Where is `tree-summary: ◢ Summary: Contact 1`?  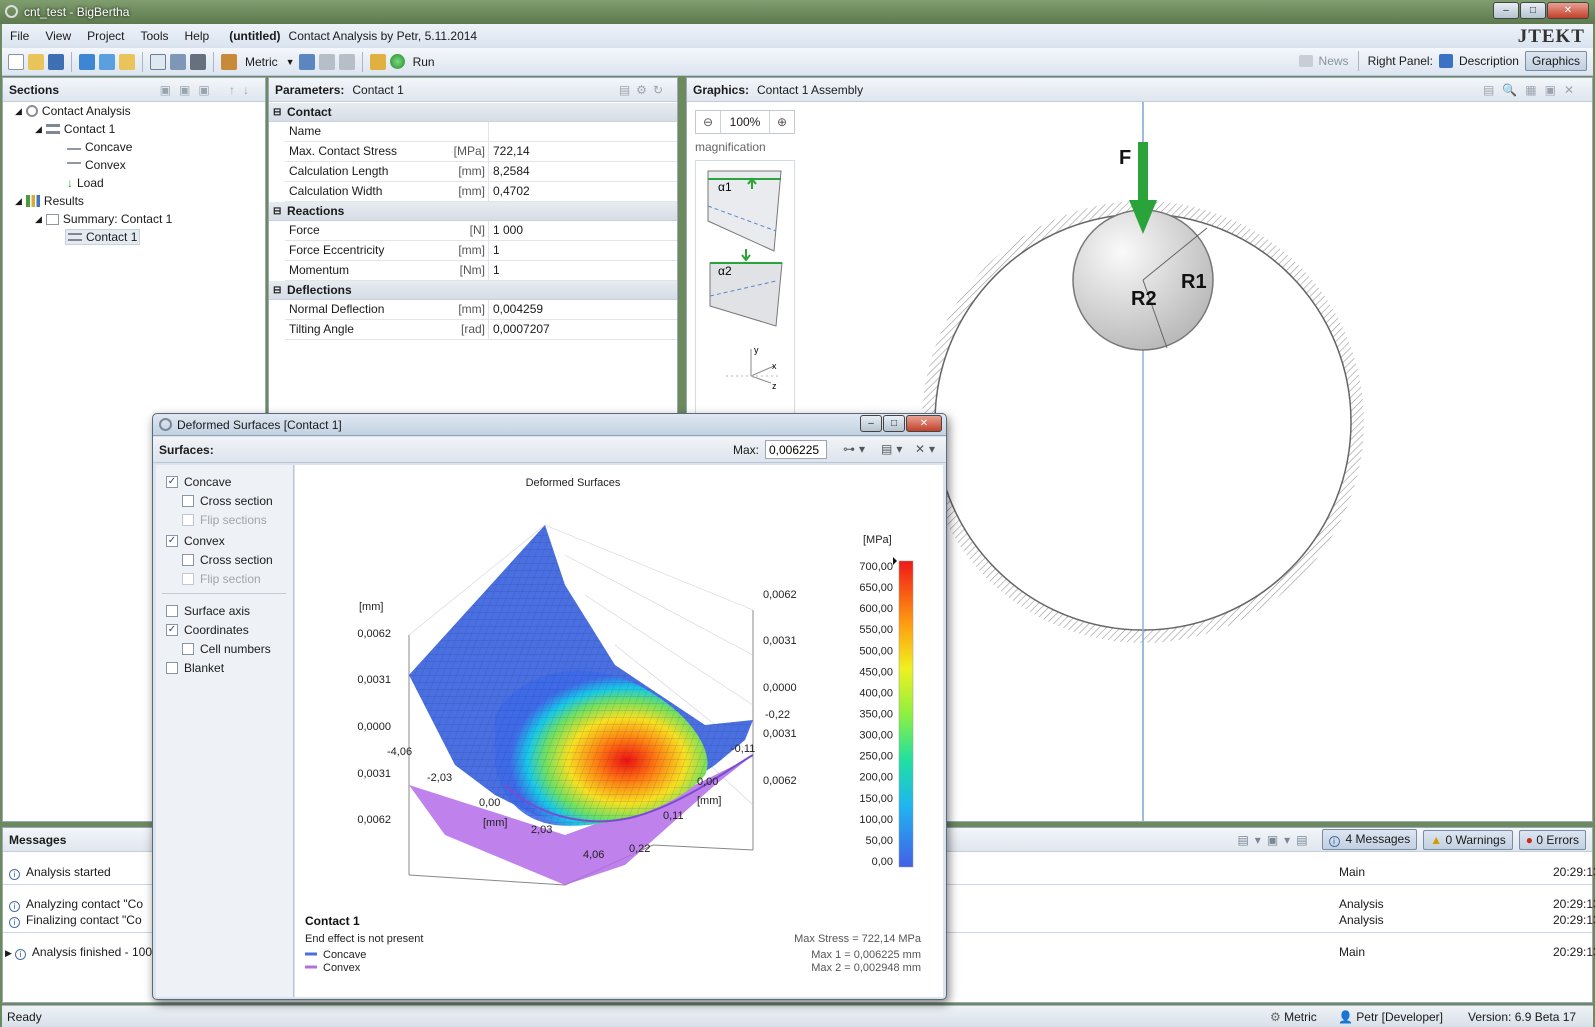
tree-summary: ◢ Summary: Contact 1 is located at coordinates (103, 219).